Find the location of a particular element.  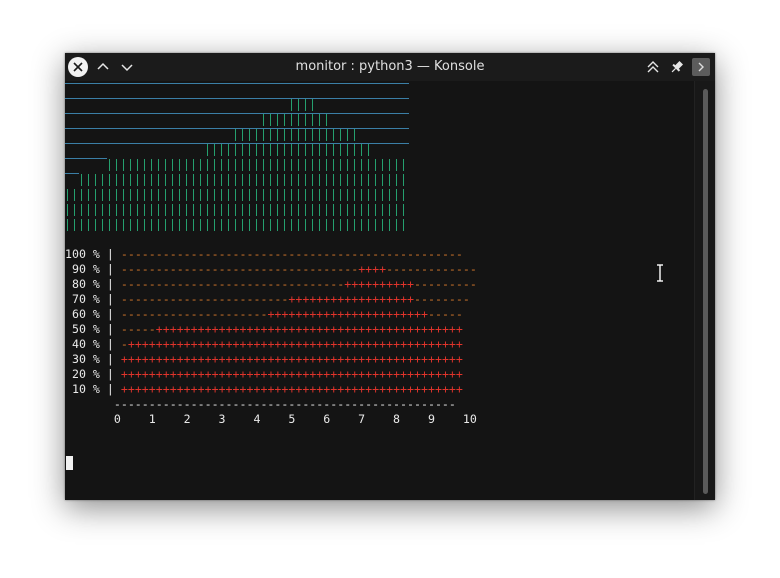

titlebar: monitor : python3 — Konsole is located at coordinates (390, 67).